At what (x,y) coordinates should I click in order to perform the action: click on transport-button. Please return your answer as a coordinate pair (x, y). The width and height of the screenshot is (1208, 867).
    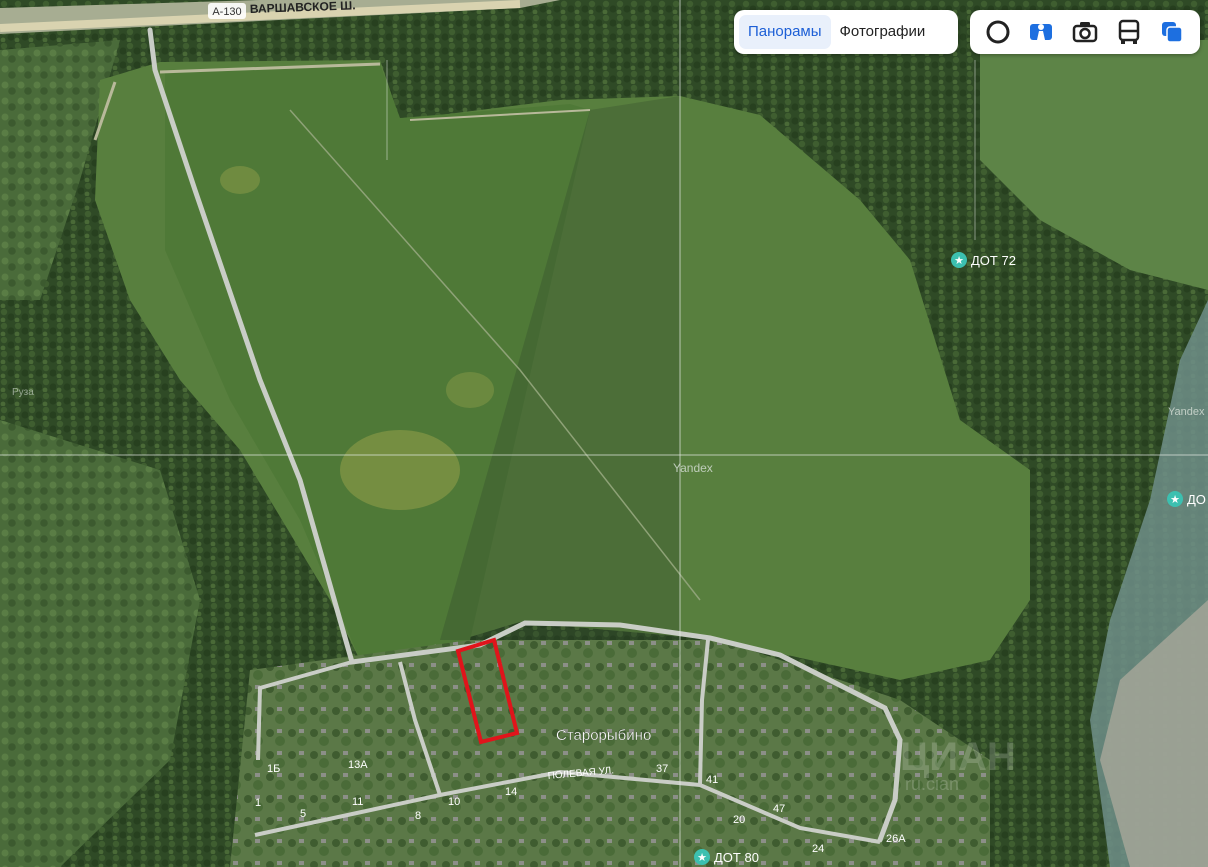
    Looking at the image, I should click on (1129, 32).